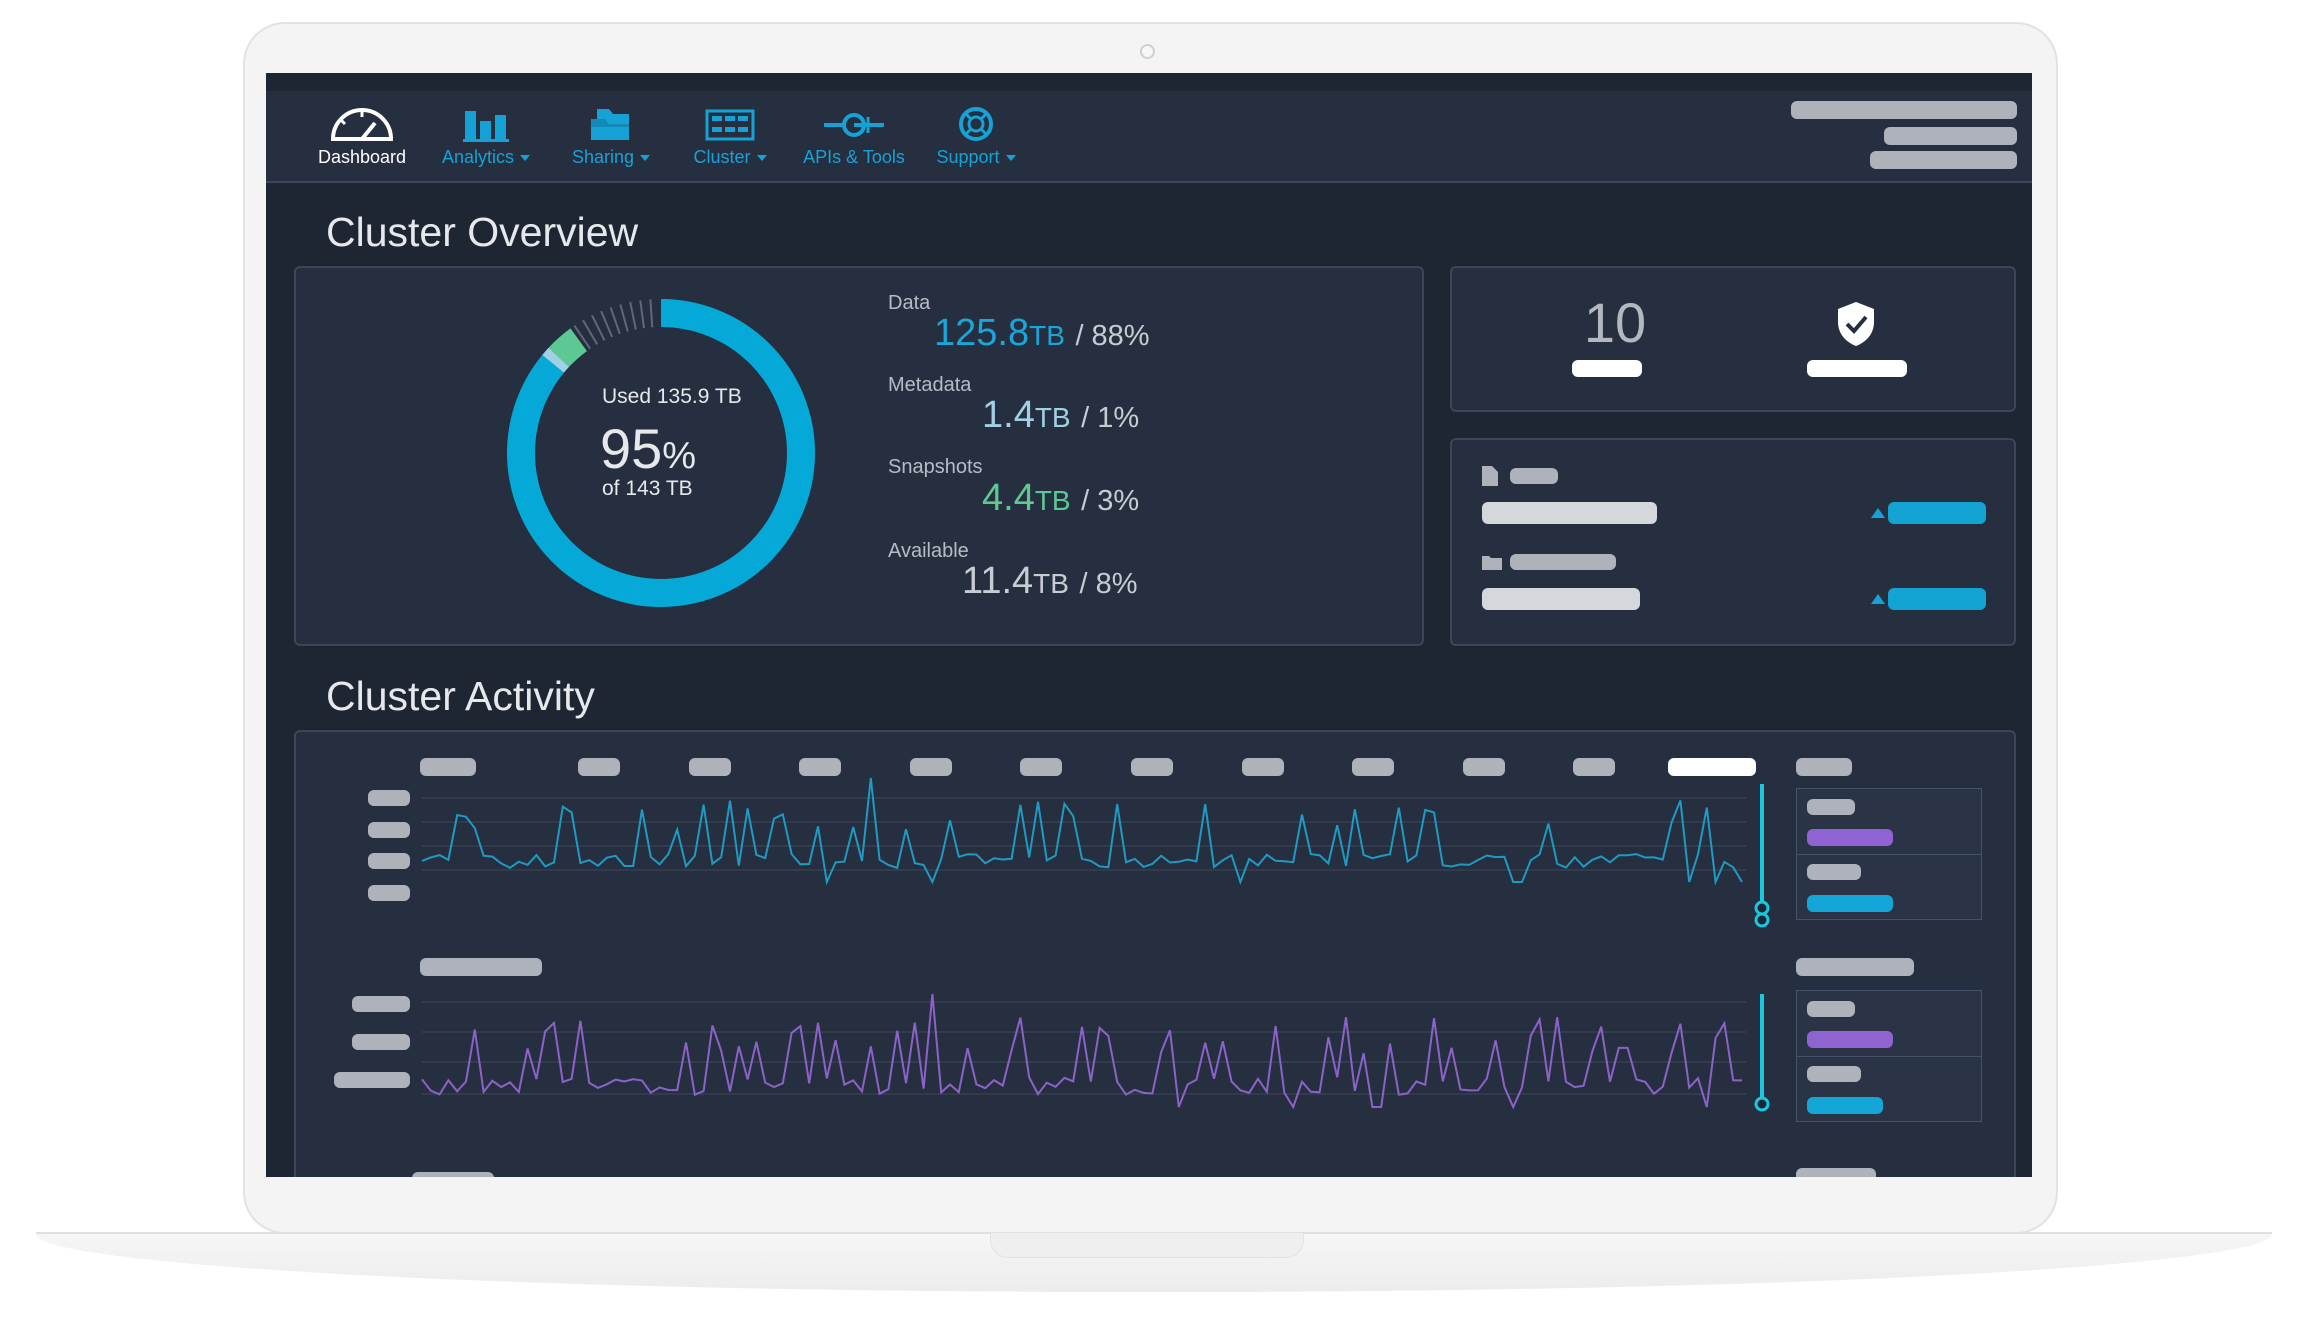 Image resolution: width=2299 pixels, height=1333 pixels. I want to click on used-percent: 95%, so click(648, 448).